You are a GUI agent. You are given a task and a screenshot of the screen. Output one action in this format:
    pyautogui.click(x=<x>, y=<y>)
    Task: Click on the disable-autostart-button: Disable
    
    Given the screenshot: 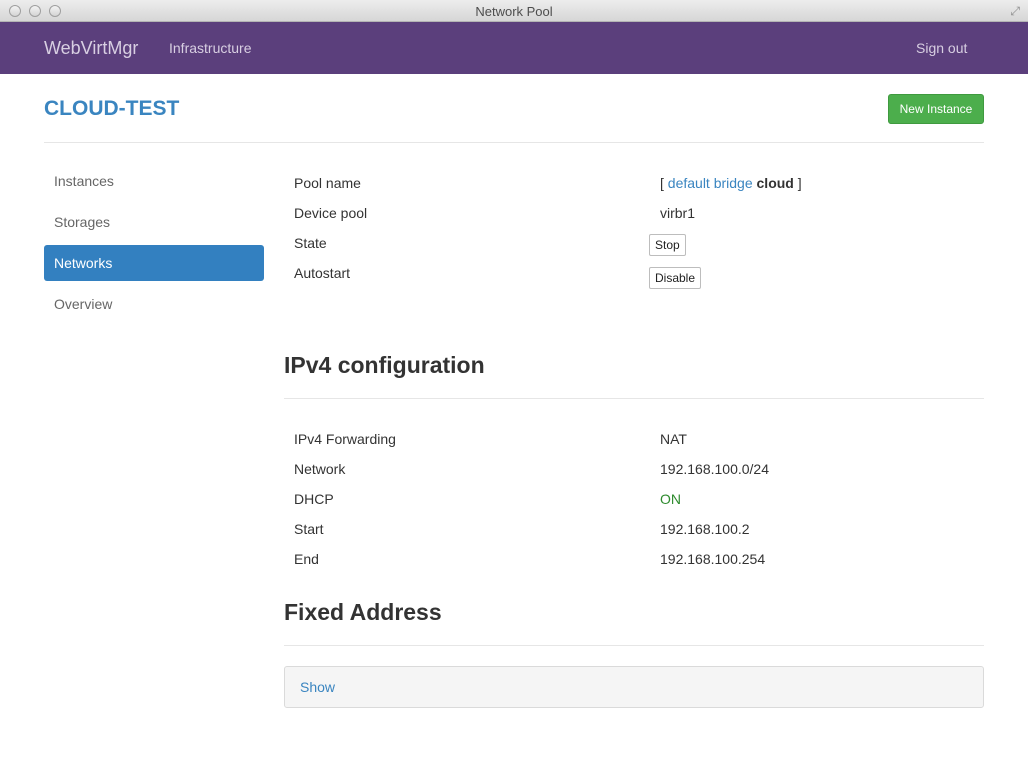 What is the action you would take?
    pyautogui.click(x=675, y=278)
    